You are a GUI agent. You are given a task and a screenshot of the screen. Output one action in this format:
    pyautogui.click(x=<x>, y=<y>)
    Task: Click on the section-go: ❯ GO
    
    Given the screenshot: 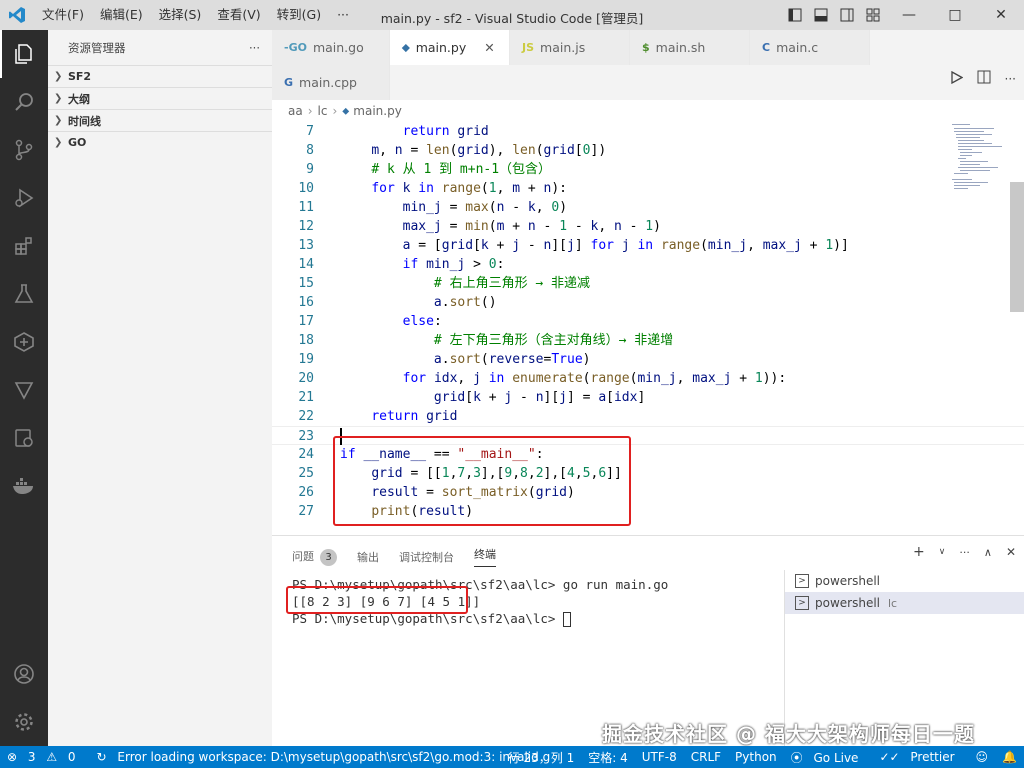 What is the action you would take?
    pyautogui.click(x=160, y=142)
    